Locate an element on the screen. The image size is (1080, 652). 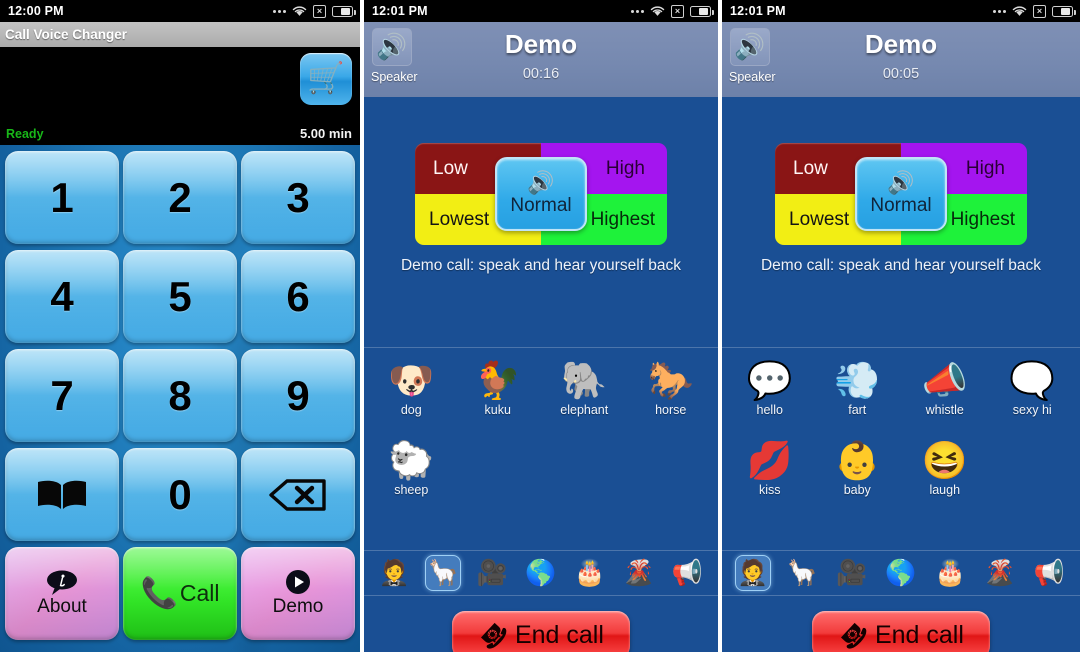
phone-handset-icon: 📞 is located at coordinates (159, 593).